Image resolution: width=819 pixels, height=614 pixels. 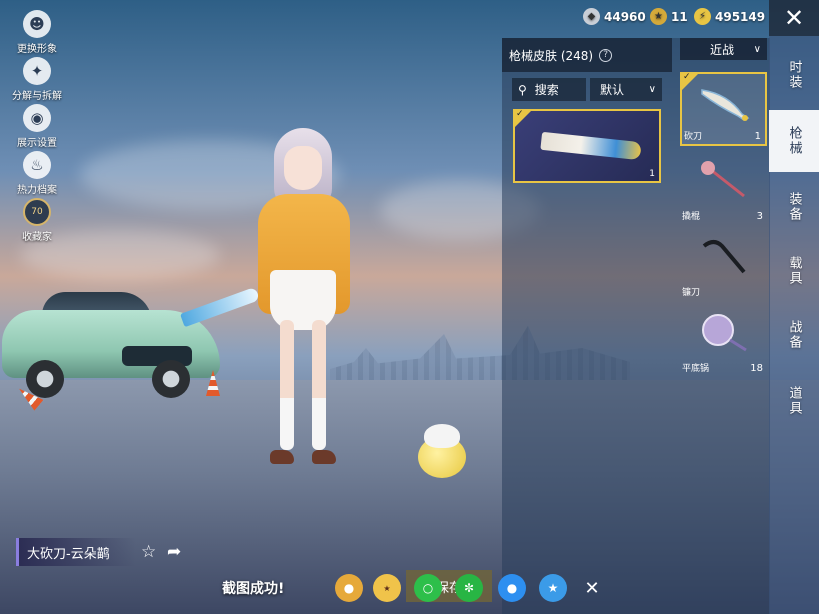 I want to click on currency-gold: ⚡ 495149, so click(x=729, y=16).